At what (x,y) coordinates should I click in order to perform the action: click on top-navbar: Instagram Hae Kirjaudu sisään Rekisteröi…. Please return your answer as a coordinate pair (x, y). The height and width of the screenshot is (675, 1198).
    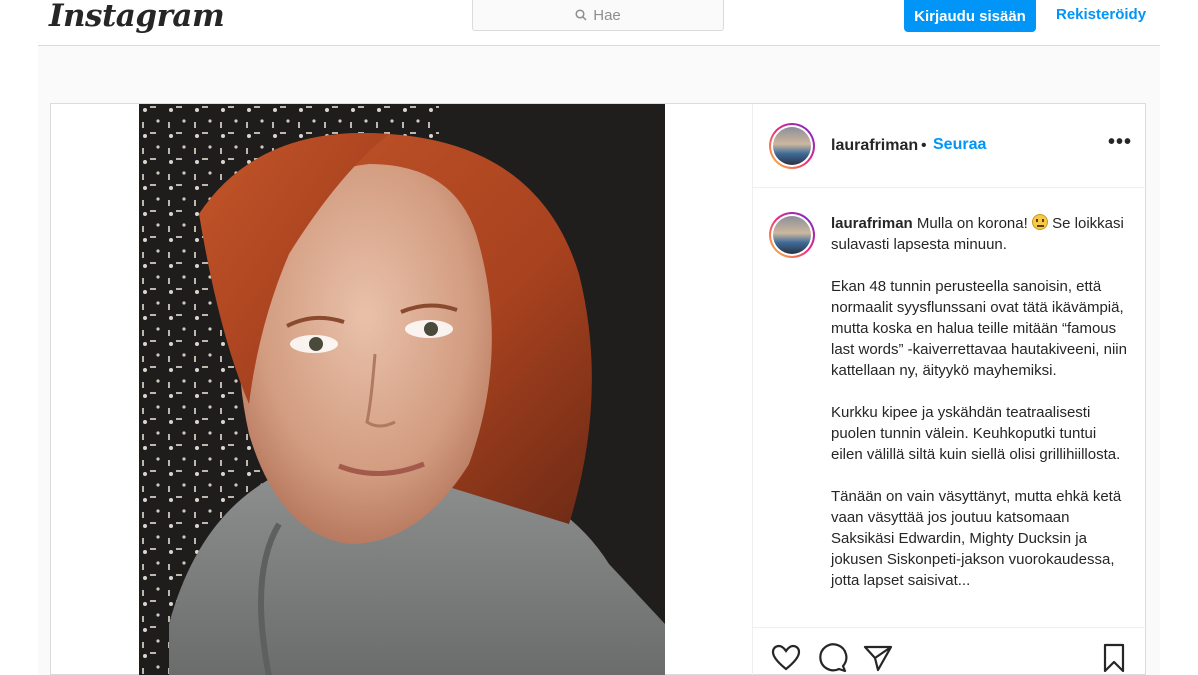
    Looking at the image, I should click on (599, 23).